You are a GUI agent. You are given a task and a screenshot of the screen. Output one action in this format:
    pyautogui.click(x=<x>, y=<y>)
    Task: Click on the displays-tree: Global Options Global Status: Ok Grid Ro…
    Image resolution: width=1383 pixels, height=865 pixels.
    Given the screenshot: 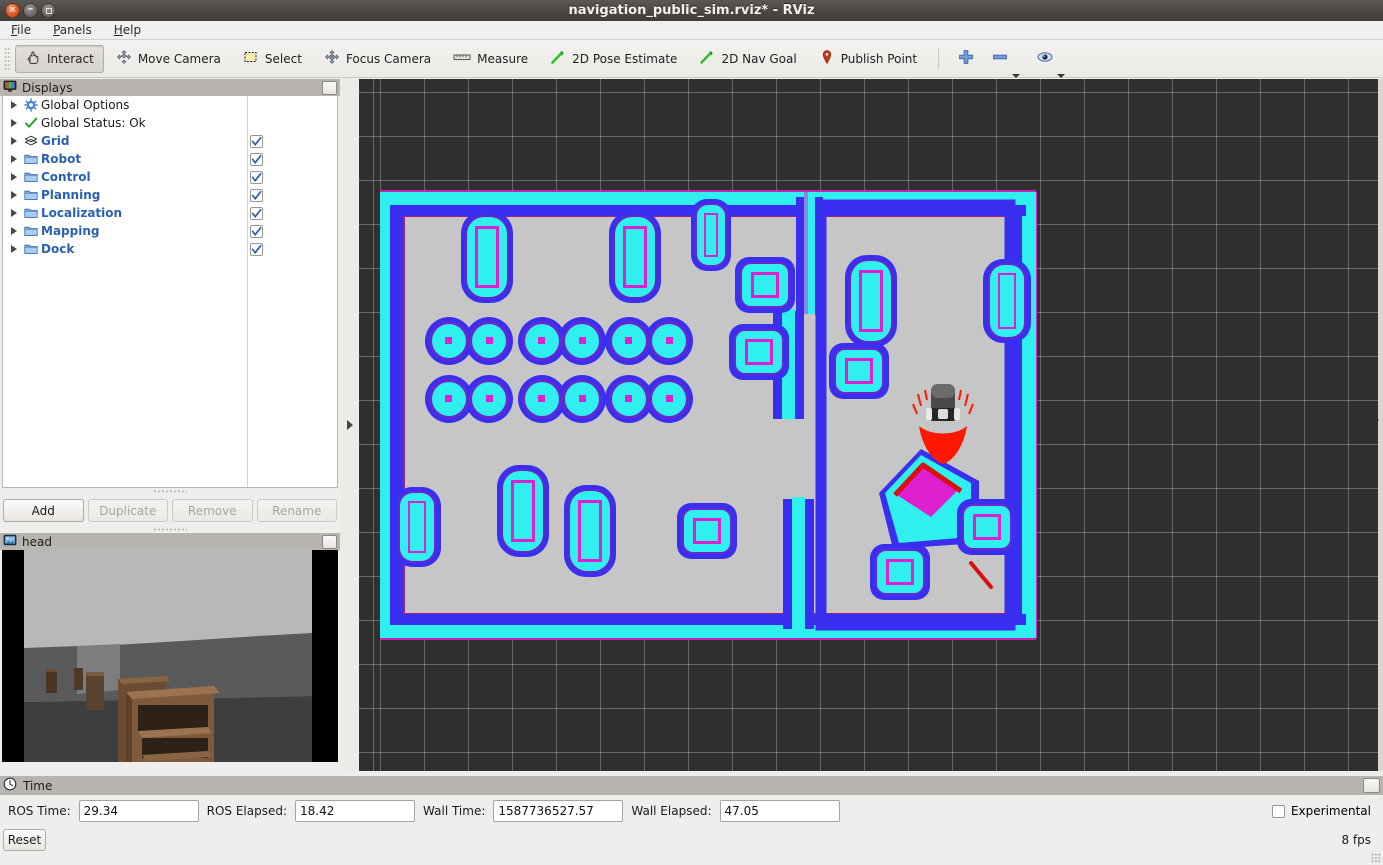 What is the action you would take?
    pyautogui.click(x=170, y=292)
    